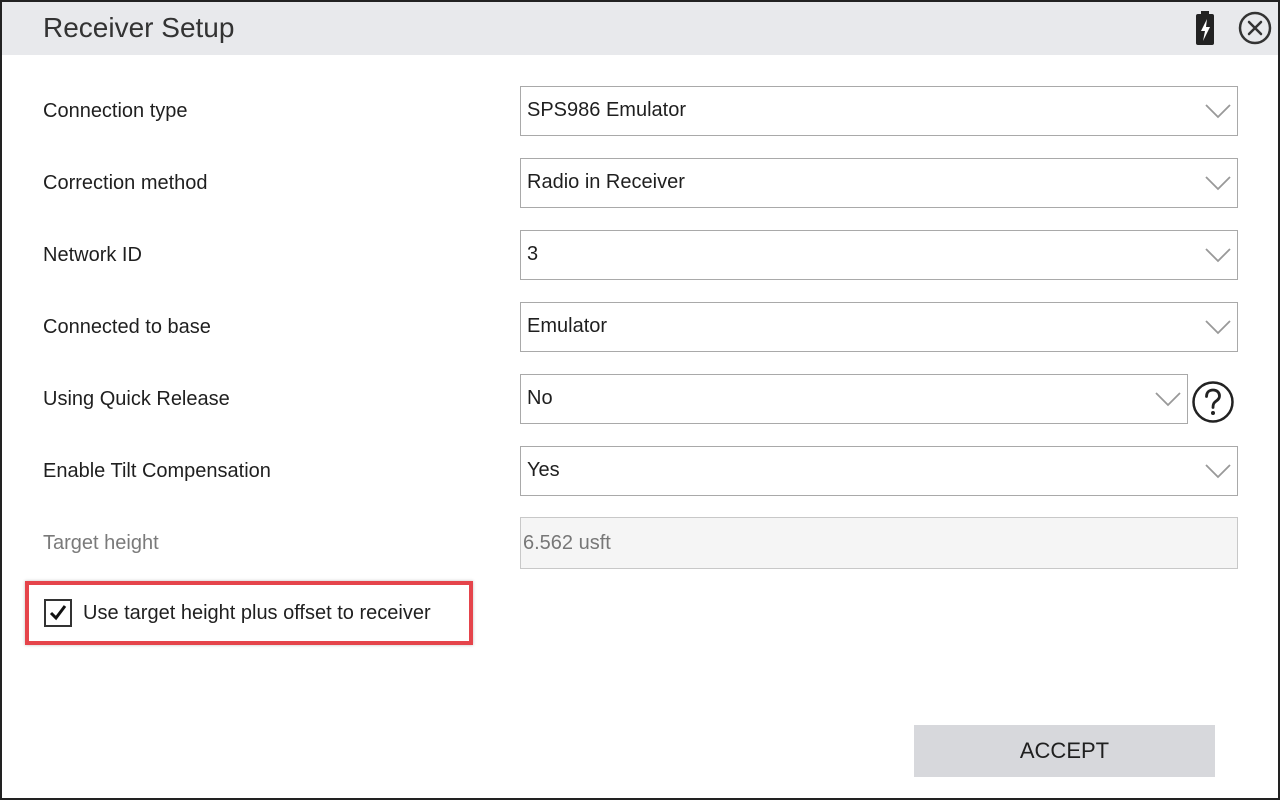 The width and height of the screenshot is (1280, 800). I want to click on connected-to-base-label: Connected to base, so click(127, 327).